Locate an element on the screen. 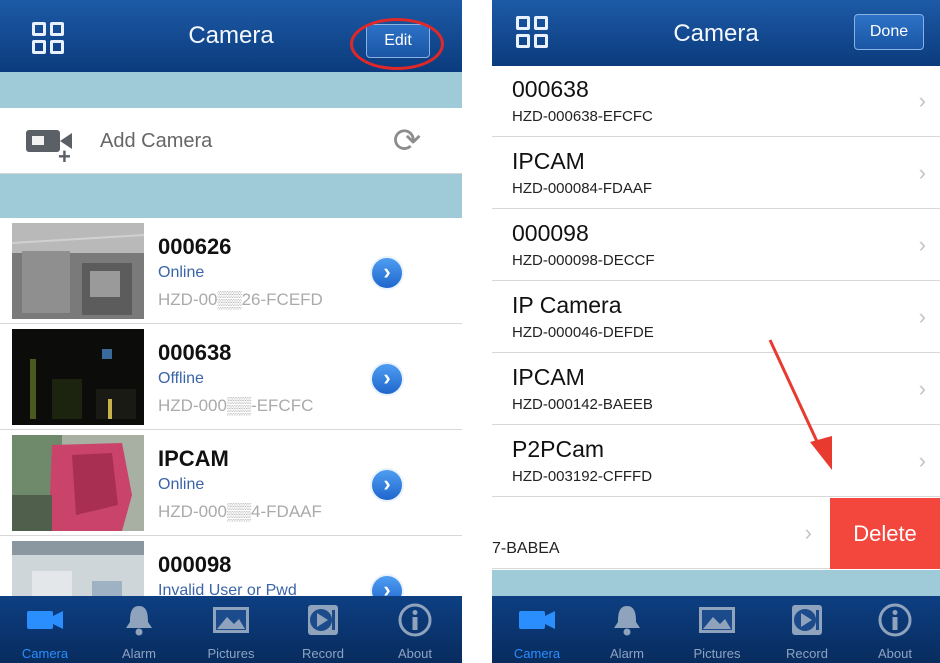  camera-row: IPCAM Online HZD-000▒▒4-FDAAF › is located at coordinates (231, 483).